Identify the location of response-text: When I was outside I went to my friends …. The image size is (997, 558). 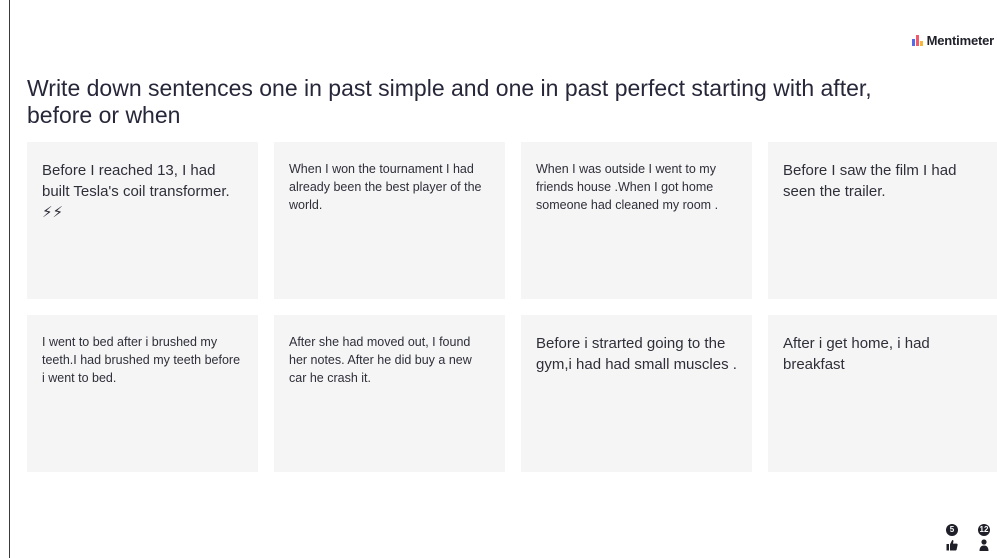
(627, 187).